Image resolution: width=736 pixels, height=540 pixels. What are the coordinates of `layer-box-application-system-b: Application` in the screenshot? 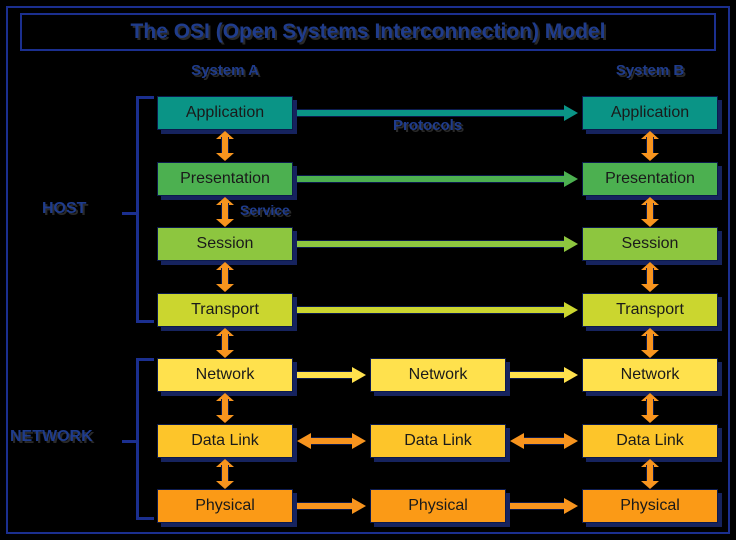 It's located at (650, 113).